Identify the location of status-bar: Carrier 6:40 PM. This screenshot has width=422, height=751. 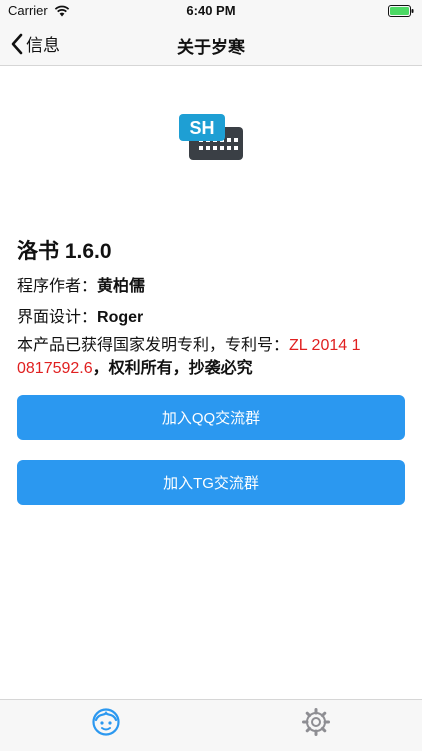
(211, 11).